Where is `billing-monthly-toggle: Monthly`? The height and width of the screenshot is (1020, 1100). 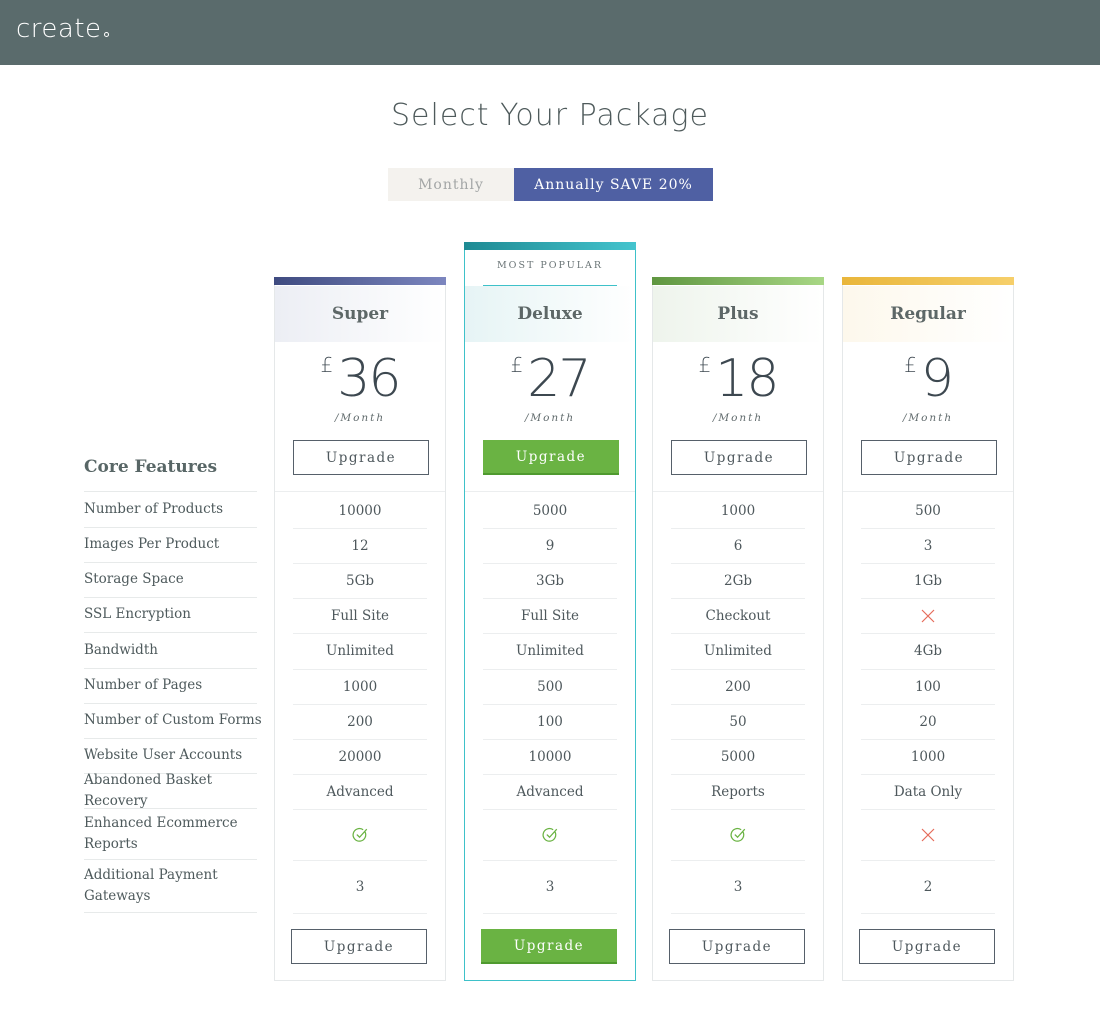 billing-monthly-toggle: Monthly is located at coordinates (451, 184).